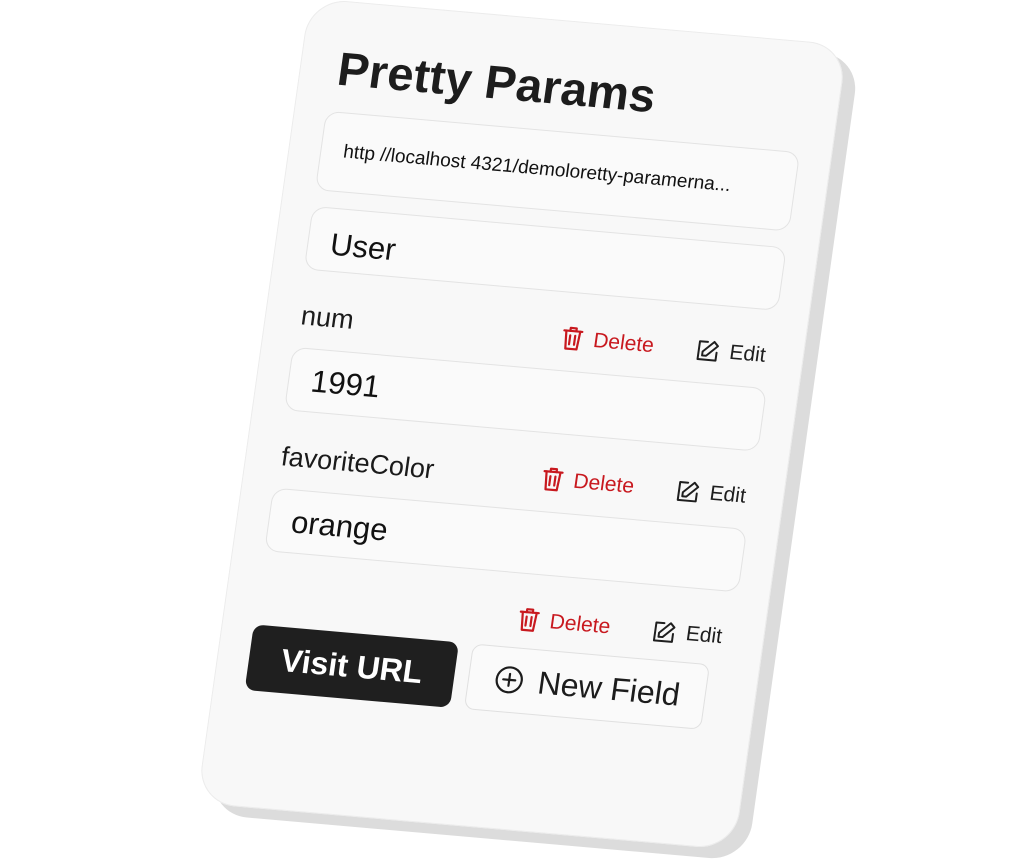  What do you see at coordinates (352, 666) in the screenshot?
I see `visit-url-button: Visit URL` at bounding box center [352, 666].